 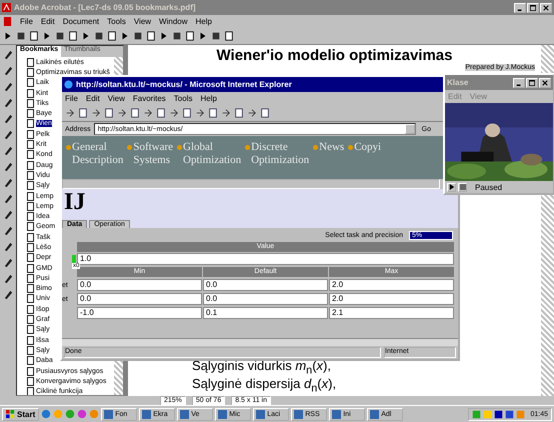 I want to click on formula-text: Sąlyginis vidurkis m$_{n}$(x),, so click(x=261, y=368).